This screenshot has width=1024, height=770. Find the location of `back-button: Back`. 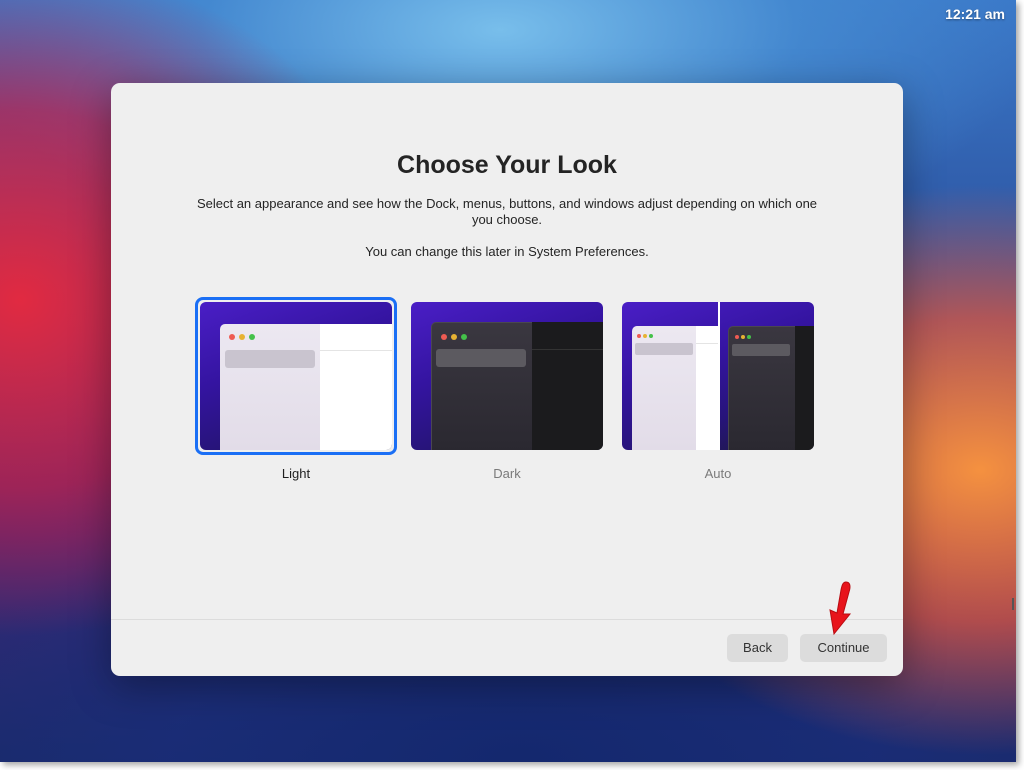

back-button: Back is located at coordinates (757, 648).